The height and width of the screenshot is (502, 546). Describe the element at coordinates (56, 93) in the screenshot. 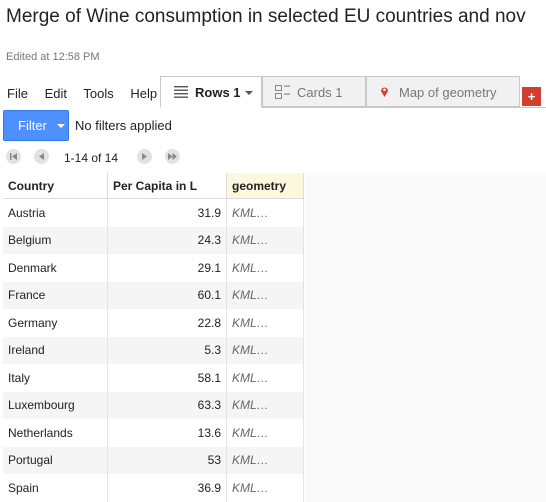

I see `menu-edit: Edit` at that location.